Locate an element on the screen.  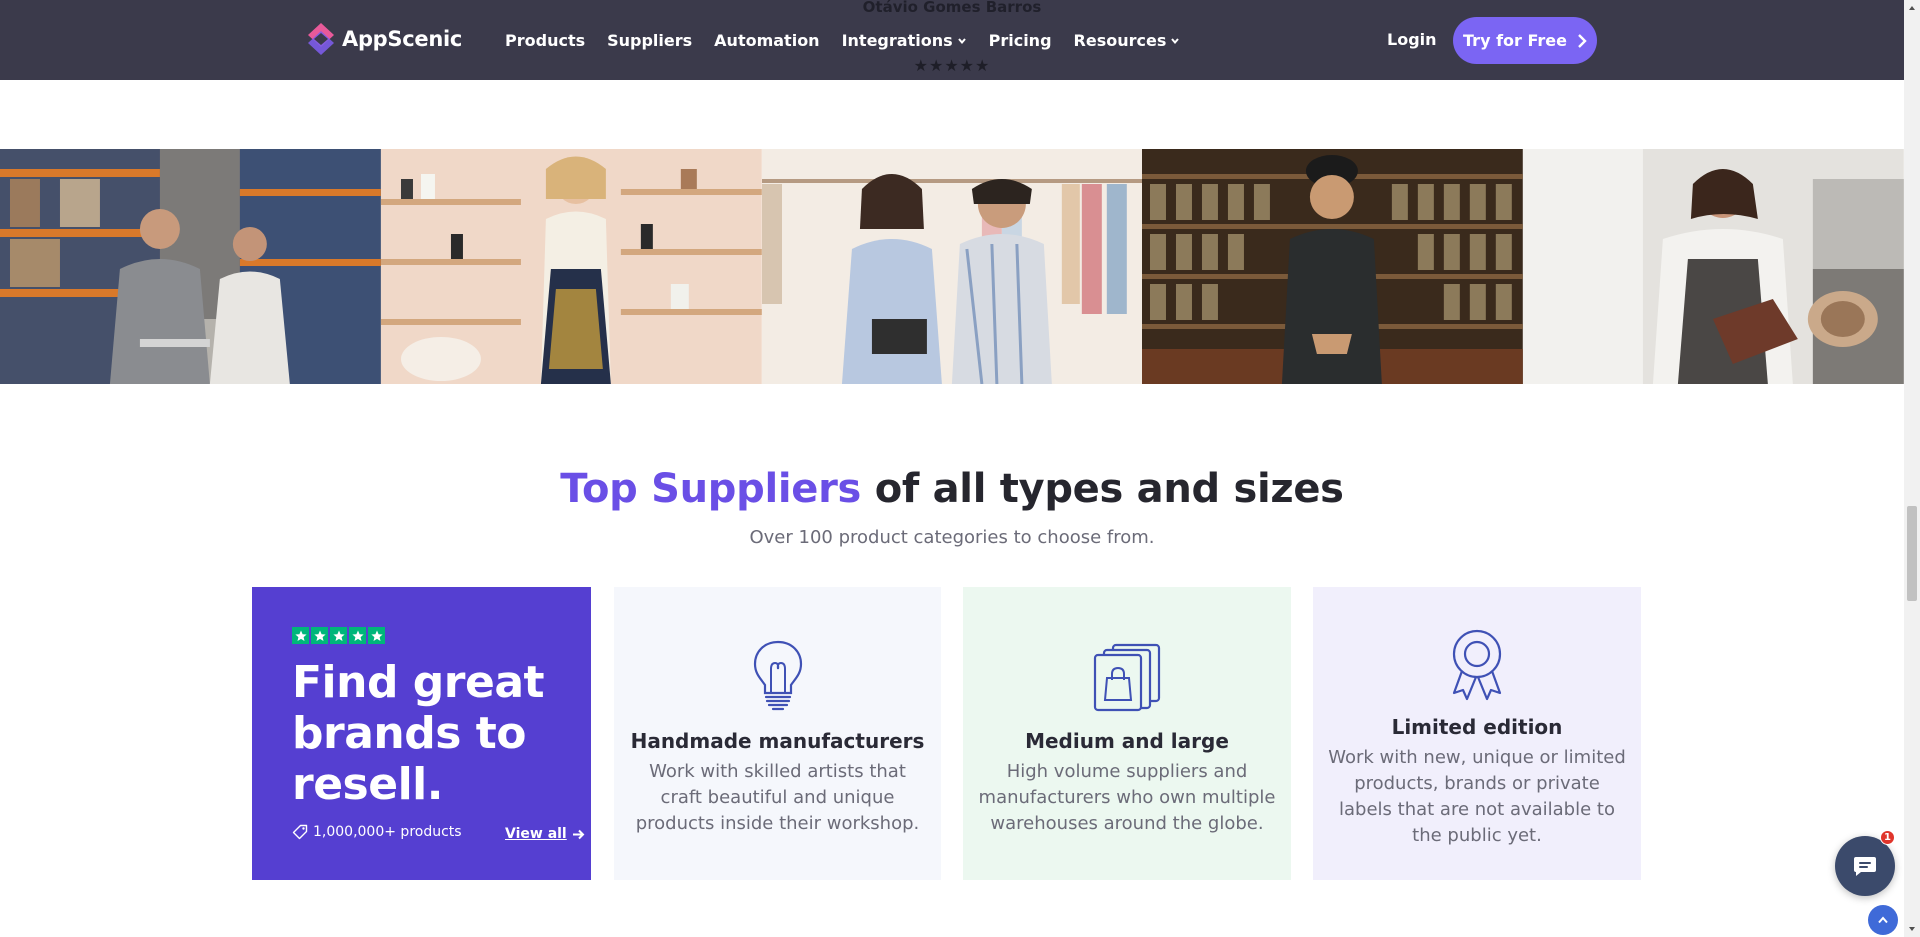
section-title-rest: of all types and sizes is located at coordinates (1109, 489).